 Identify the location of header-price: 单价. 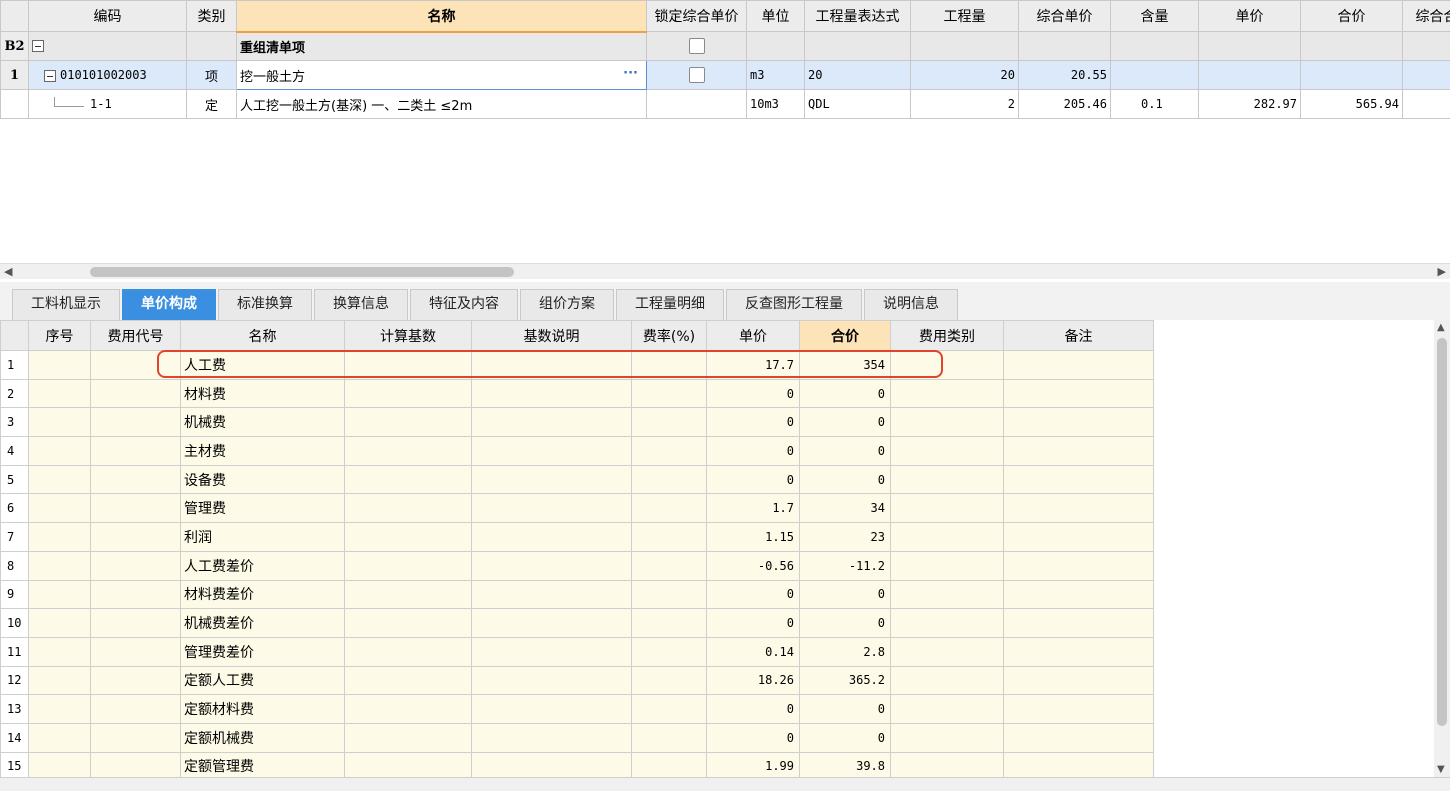
(1249, 16).